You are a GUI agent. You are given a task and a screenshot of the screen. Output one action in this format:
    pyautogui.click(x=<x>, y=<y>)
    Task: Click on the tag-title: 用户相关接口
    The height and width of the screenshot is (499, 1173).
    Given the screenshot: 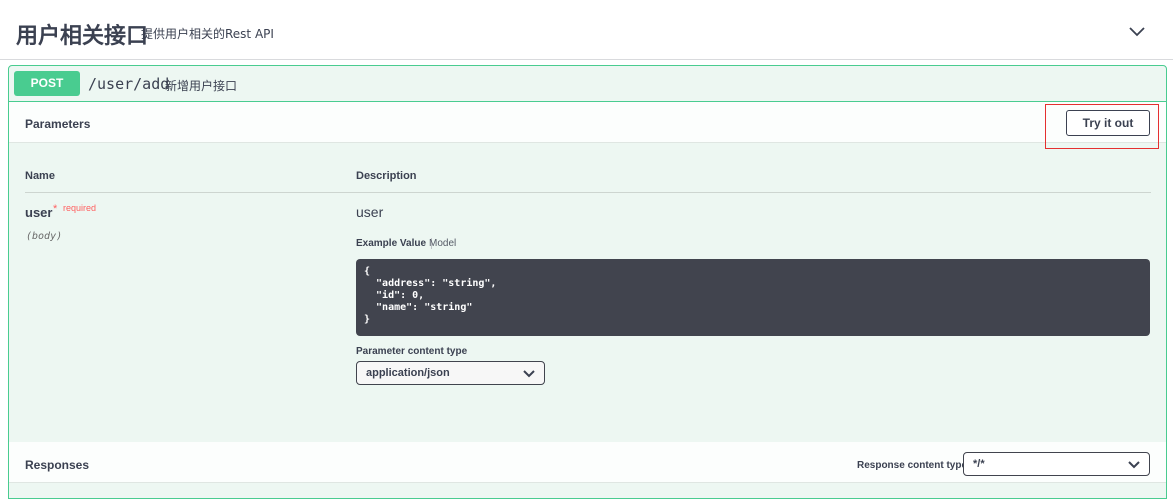 What is the action you would take?
    pyautogui.click(x=82, y=36)
    